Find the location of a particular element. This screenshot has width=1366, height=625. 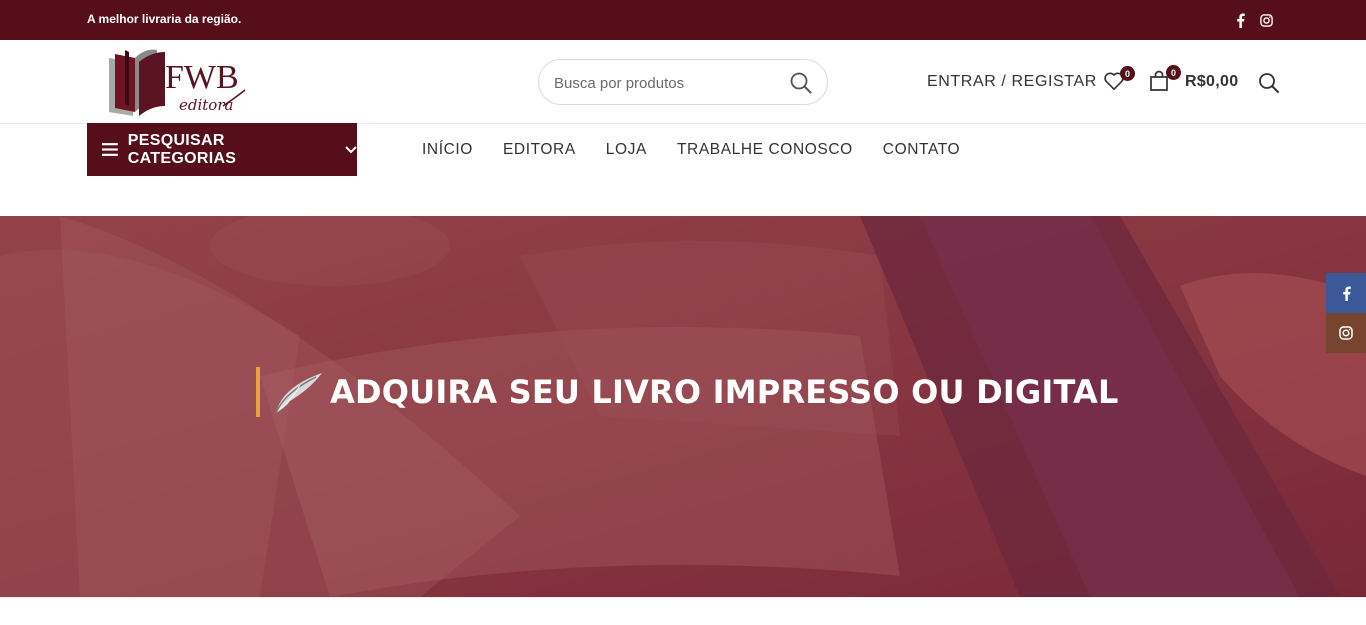

site-logo: FWB editora is located at coordinates (177, 82).